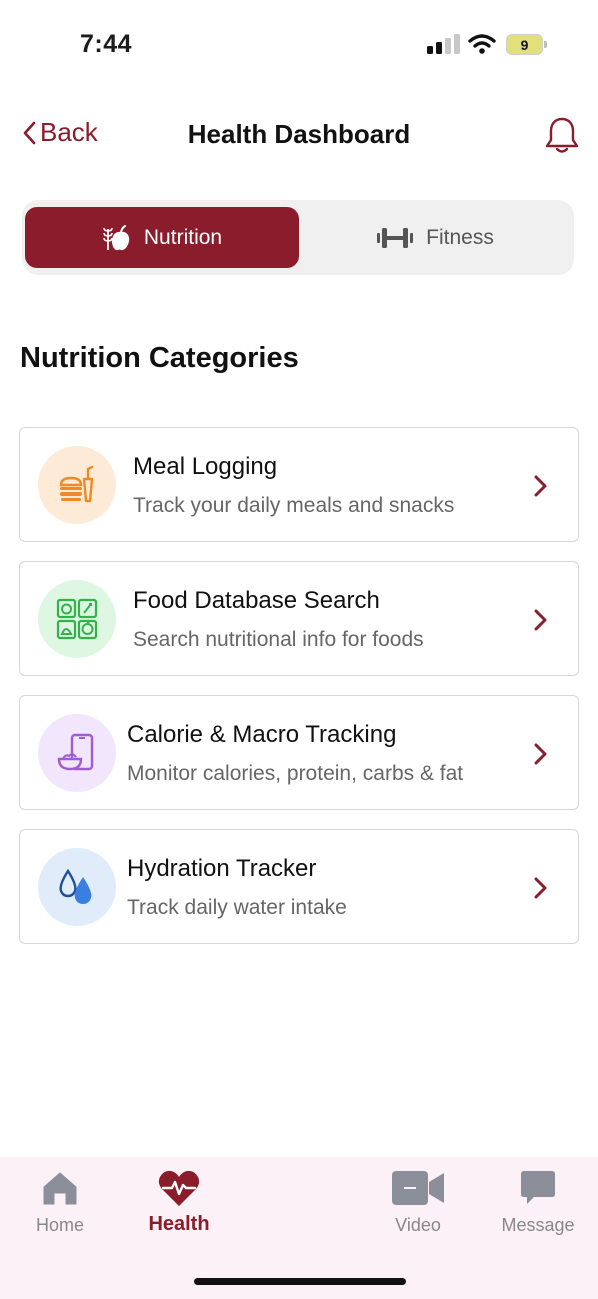 This screenshot has width=598, height=1299. I want to click on card-subtitle: Track your daily meals and snacks, so click(294, 505).